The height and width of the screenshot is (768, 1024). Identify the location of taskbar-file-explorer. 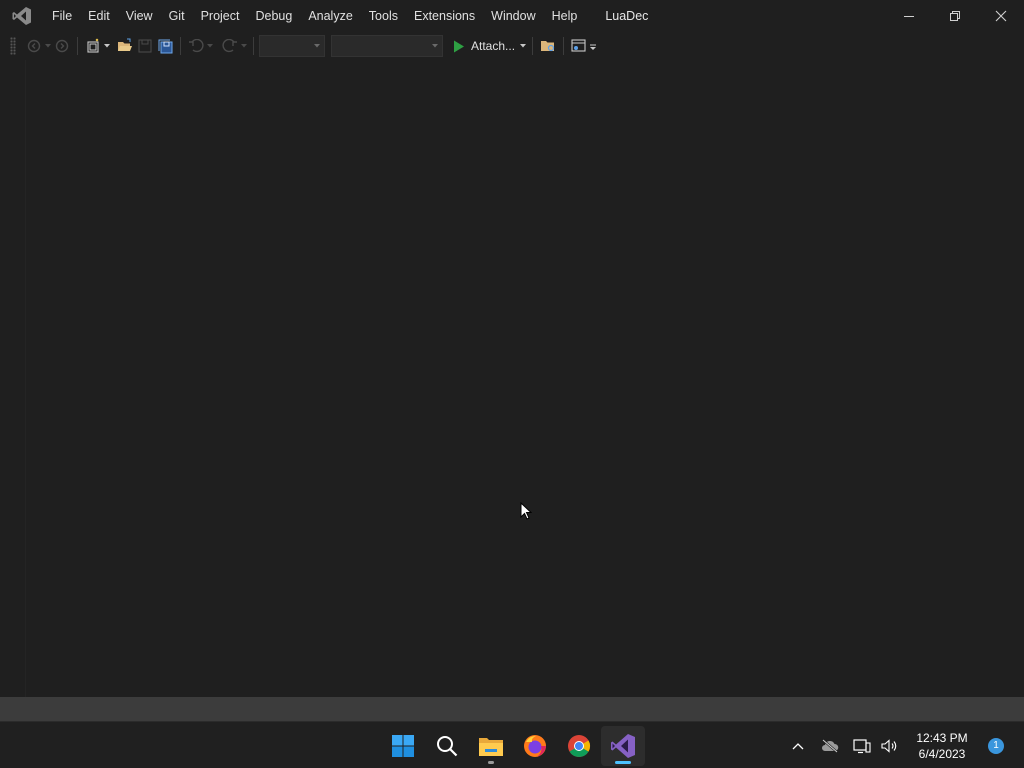
(491, 746).